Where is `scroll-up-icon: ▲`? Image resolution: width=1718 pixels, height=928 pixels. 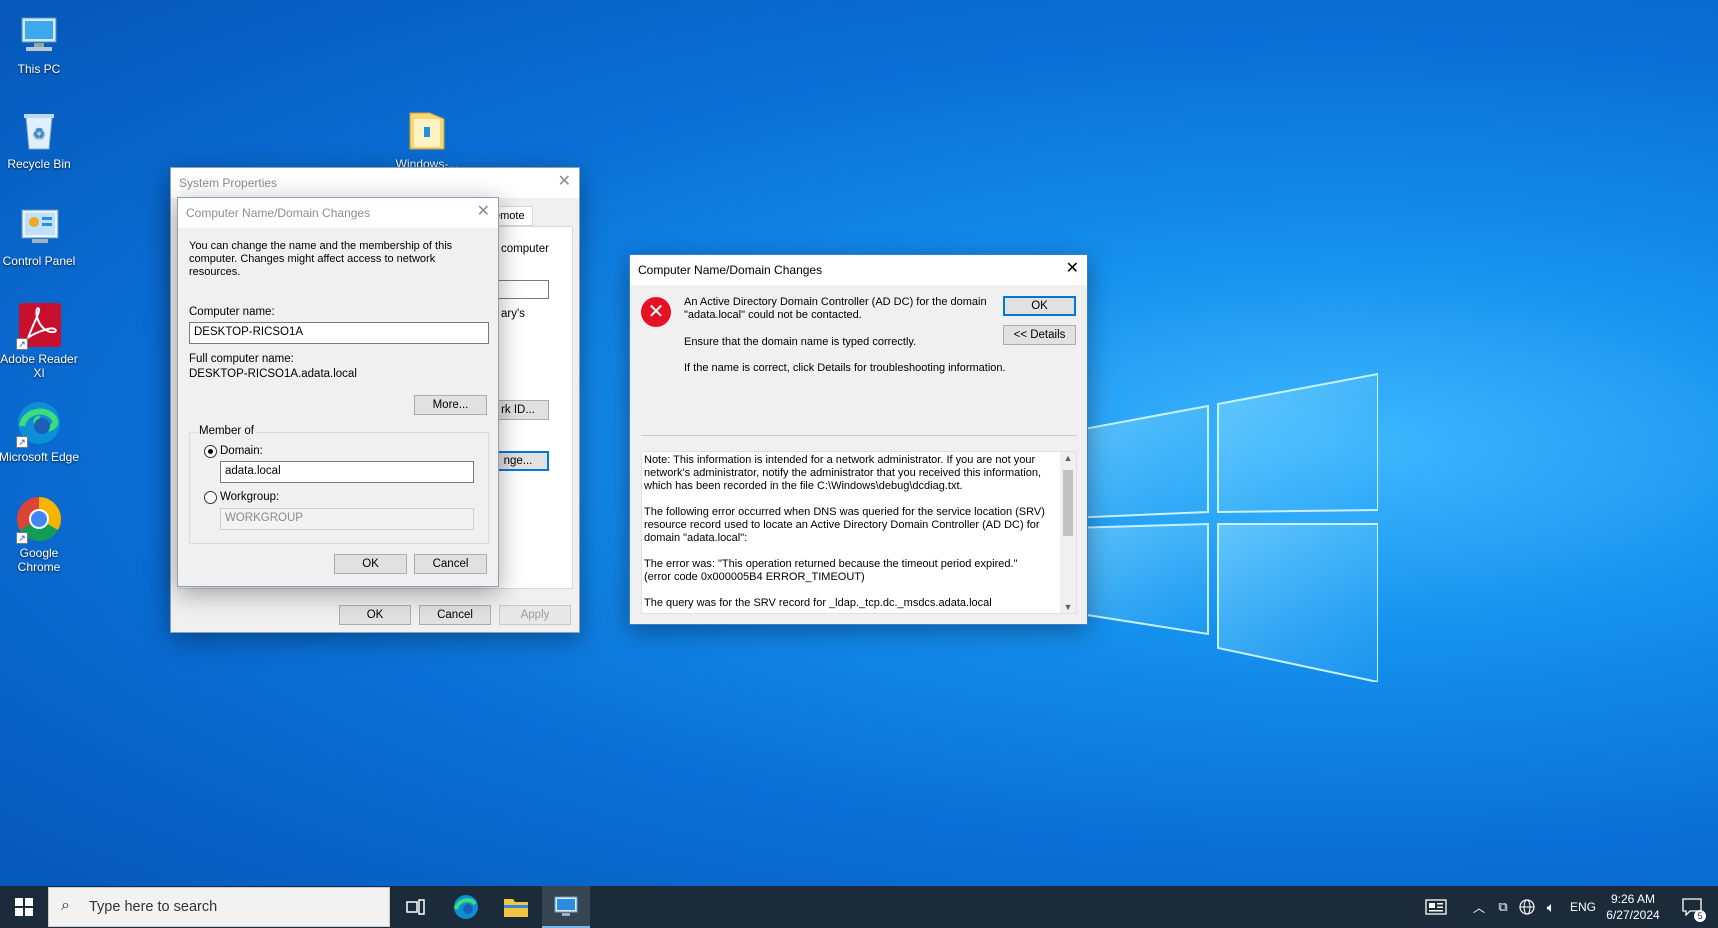 scroll-up-icon: ▲ is located at coordinates (1068, 458).